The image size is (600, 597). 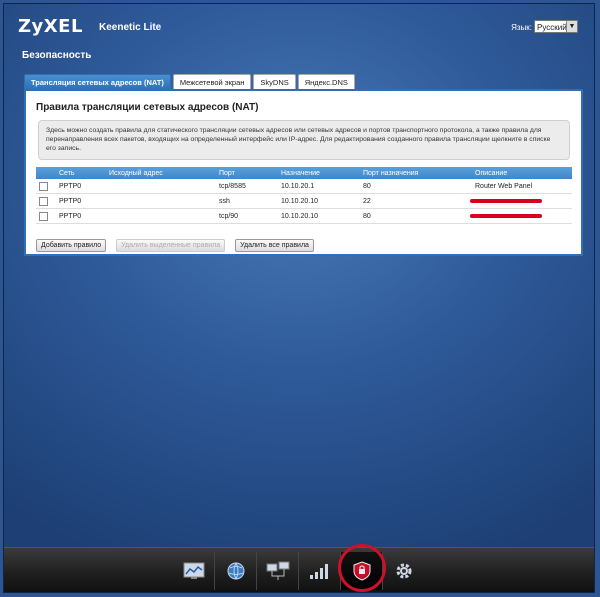 I want to click on chevron-down-icon: ▼, so click(x=571, y=26).